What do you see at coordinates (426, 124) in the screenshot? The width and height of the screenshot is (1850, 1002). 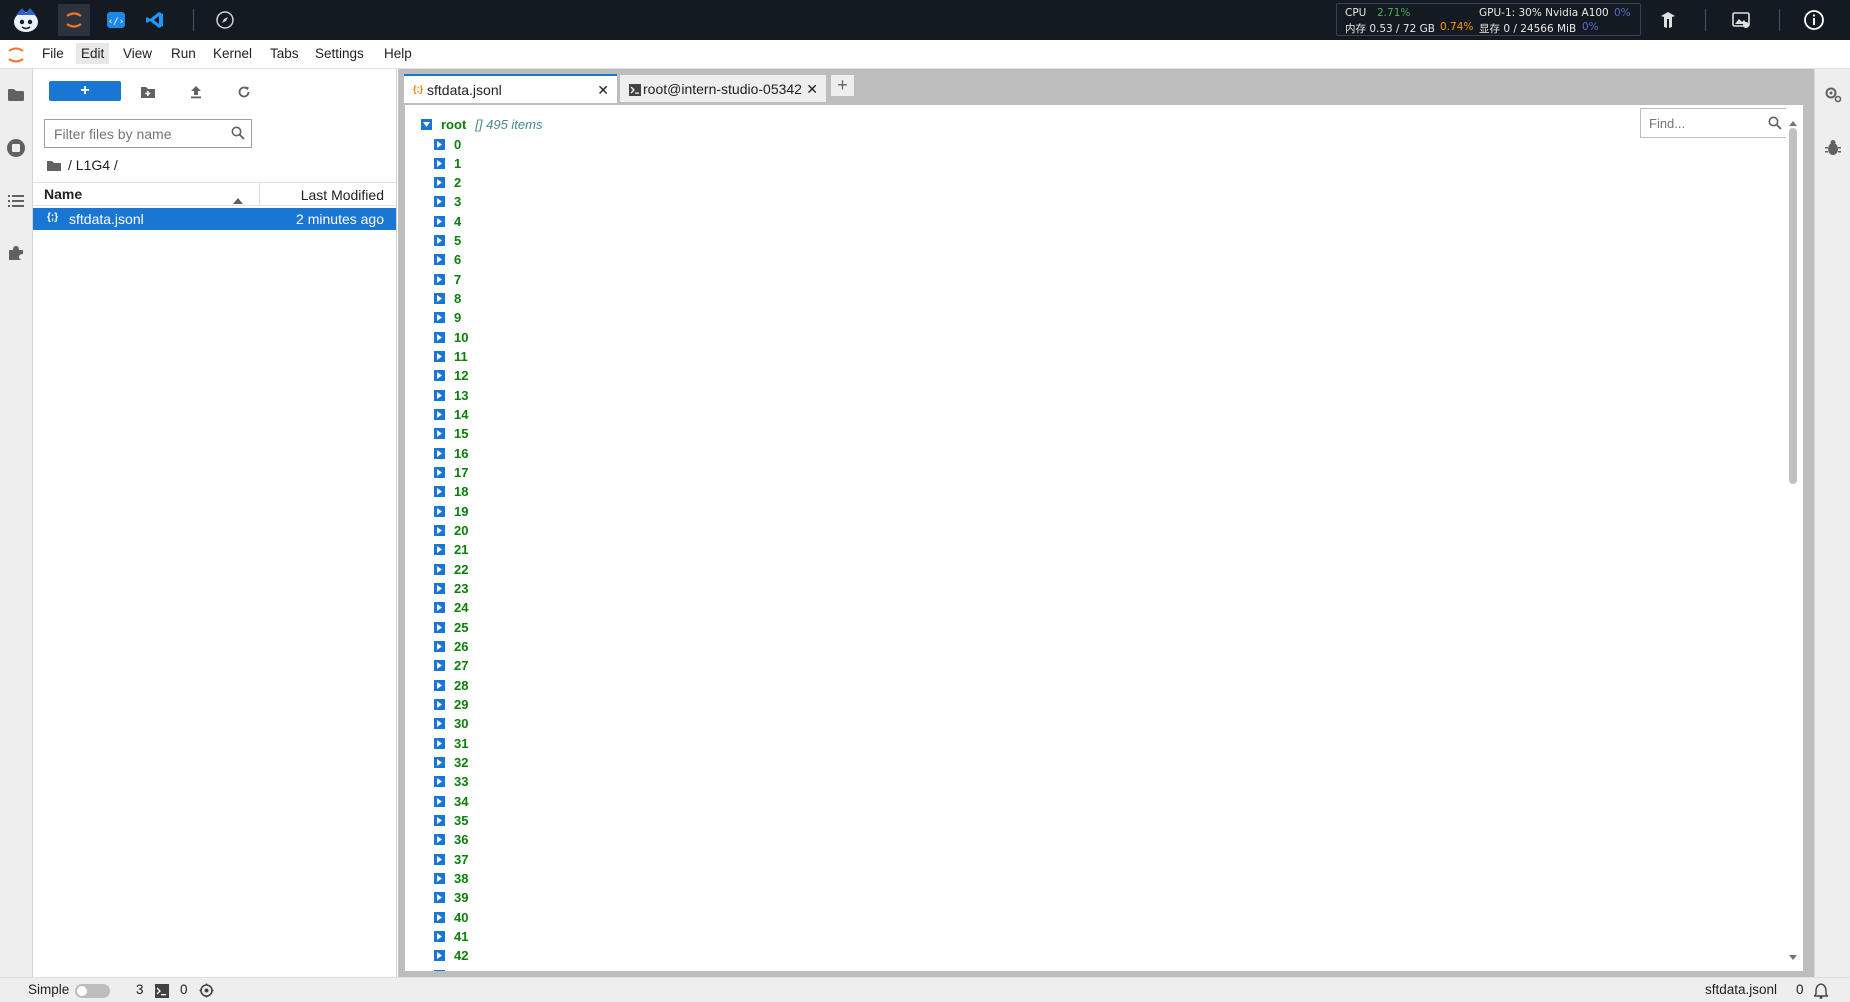 I see `collapse-toggle-icon` at bounding box center [426, 124].